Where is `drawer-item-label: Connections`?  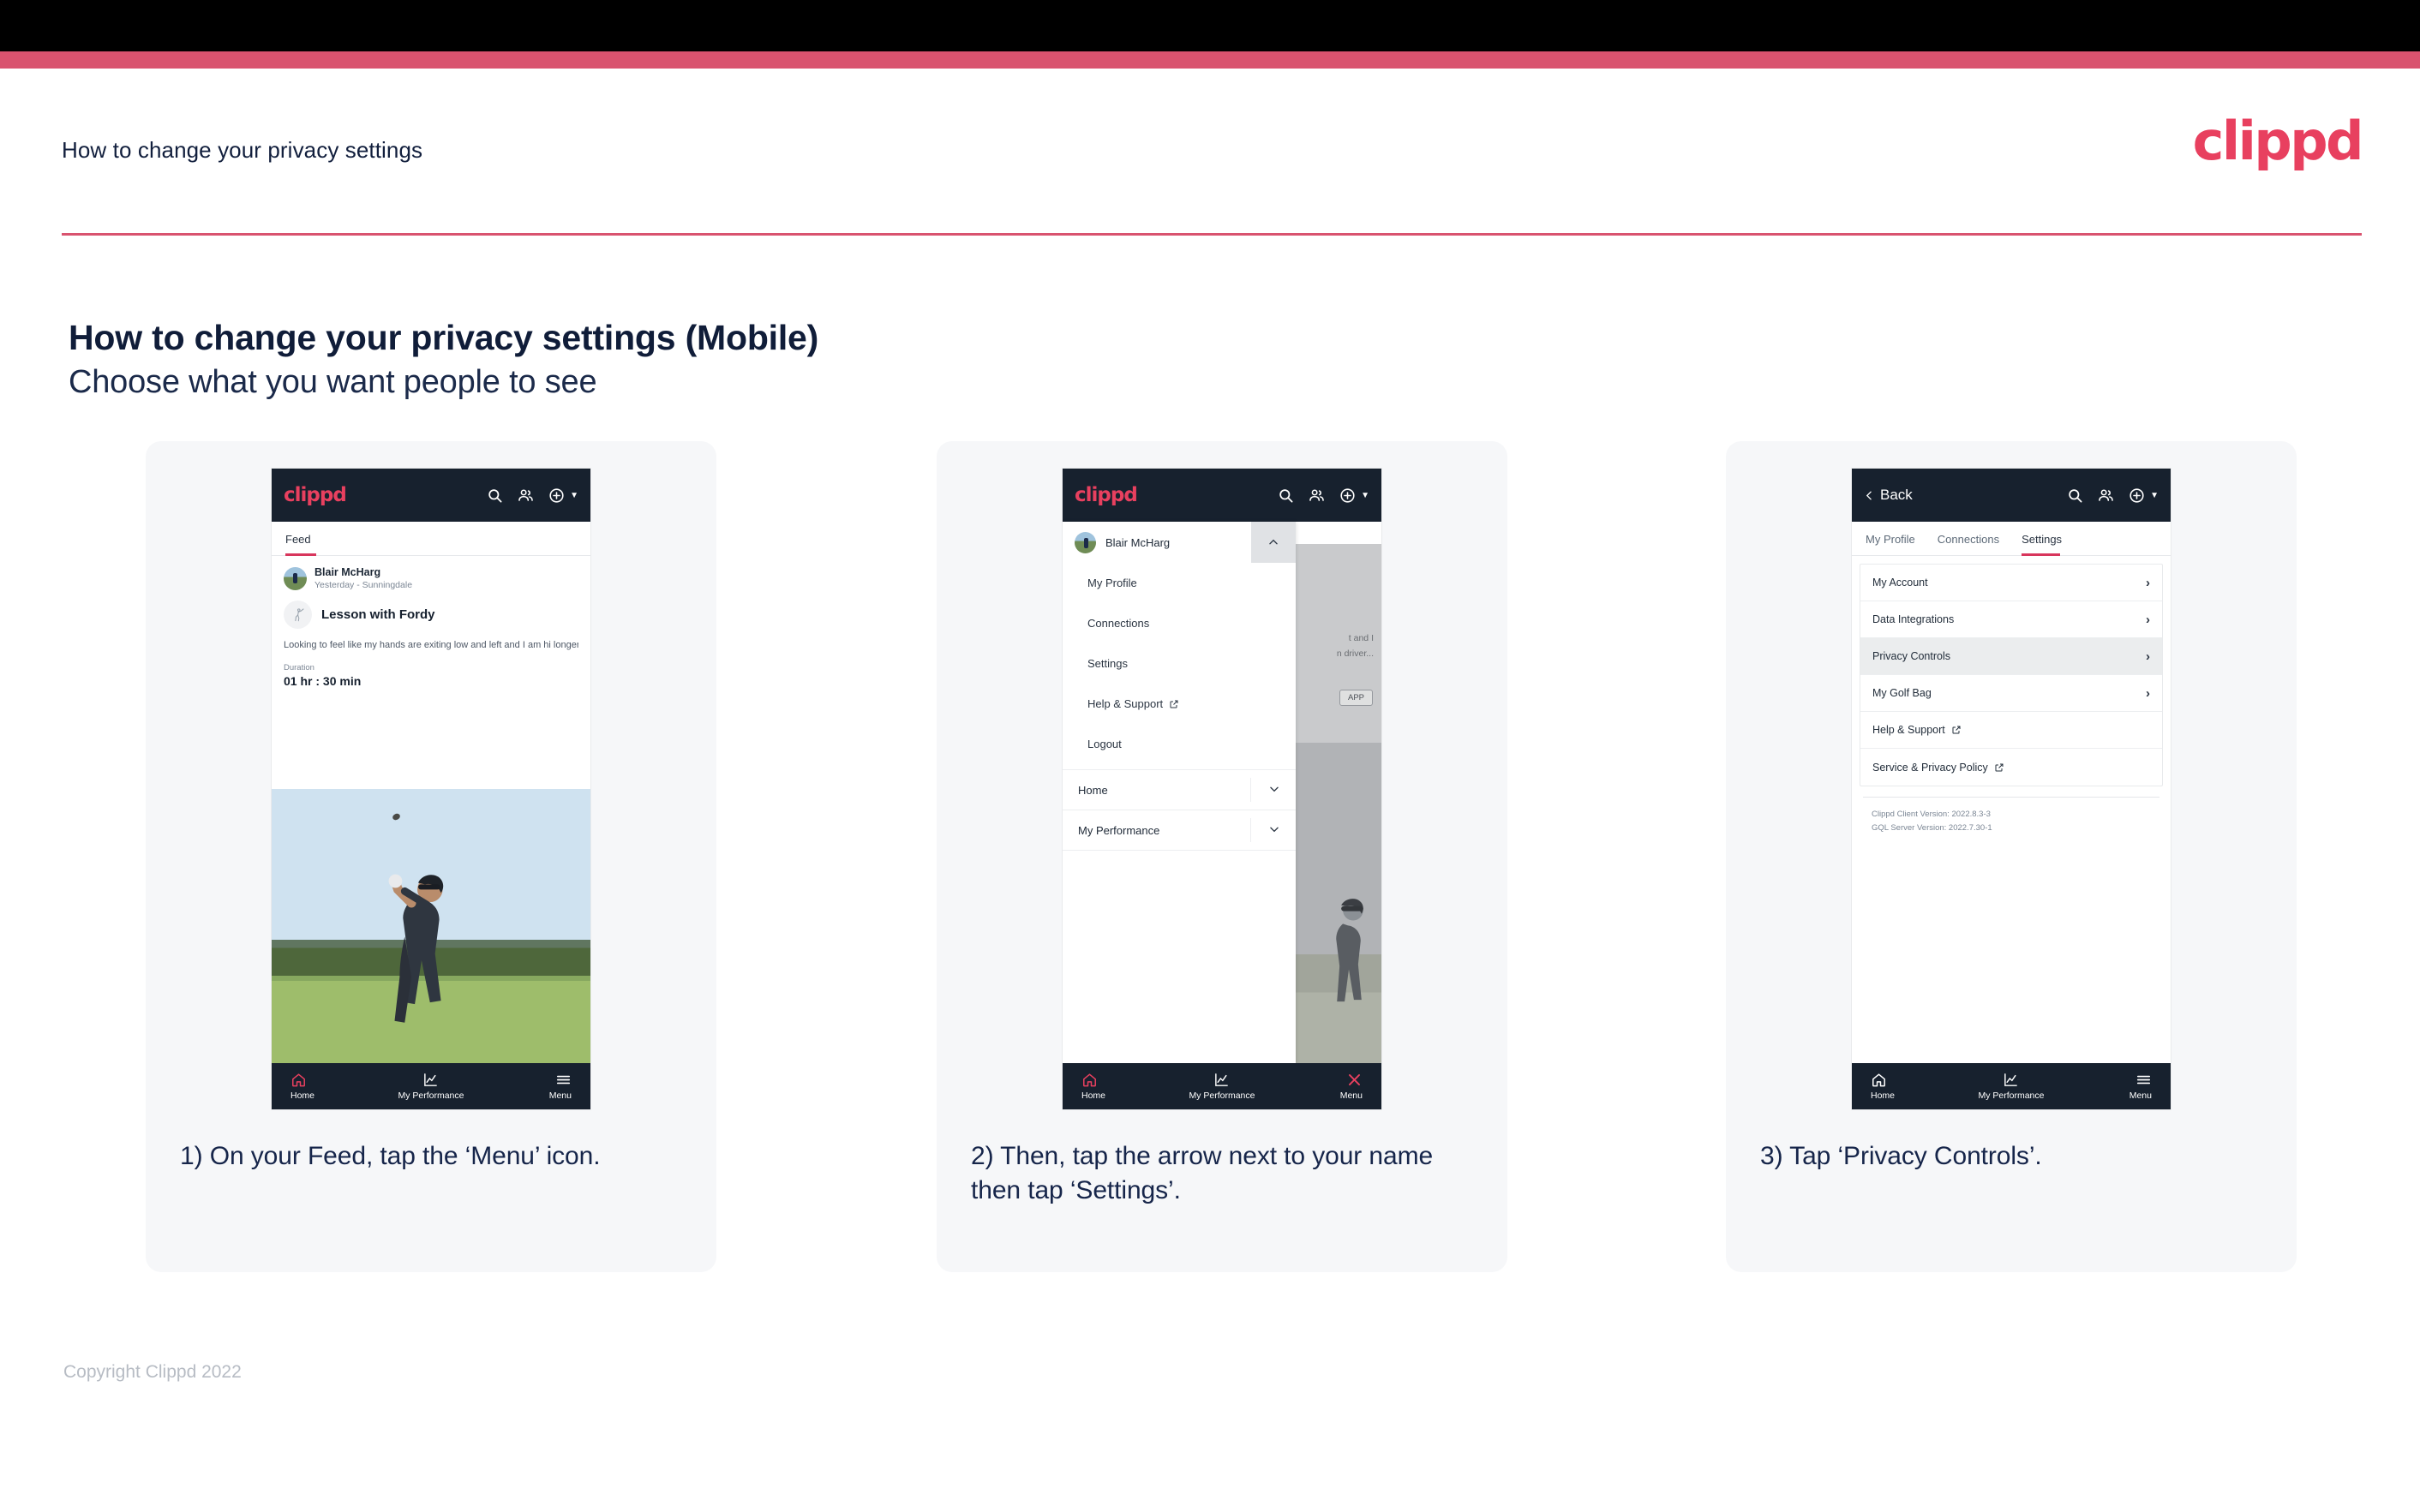
drawer-item-label: Connections is located at coordinates (1118, 623).